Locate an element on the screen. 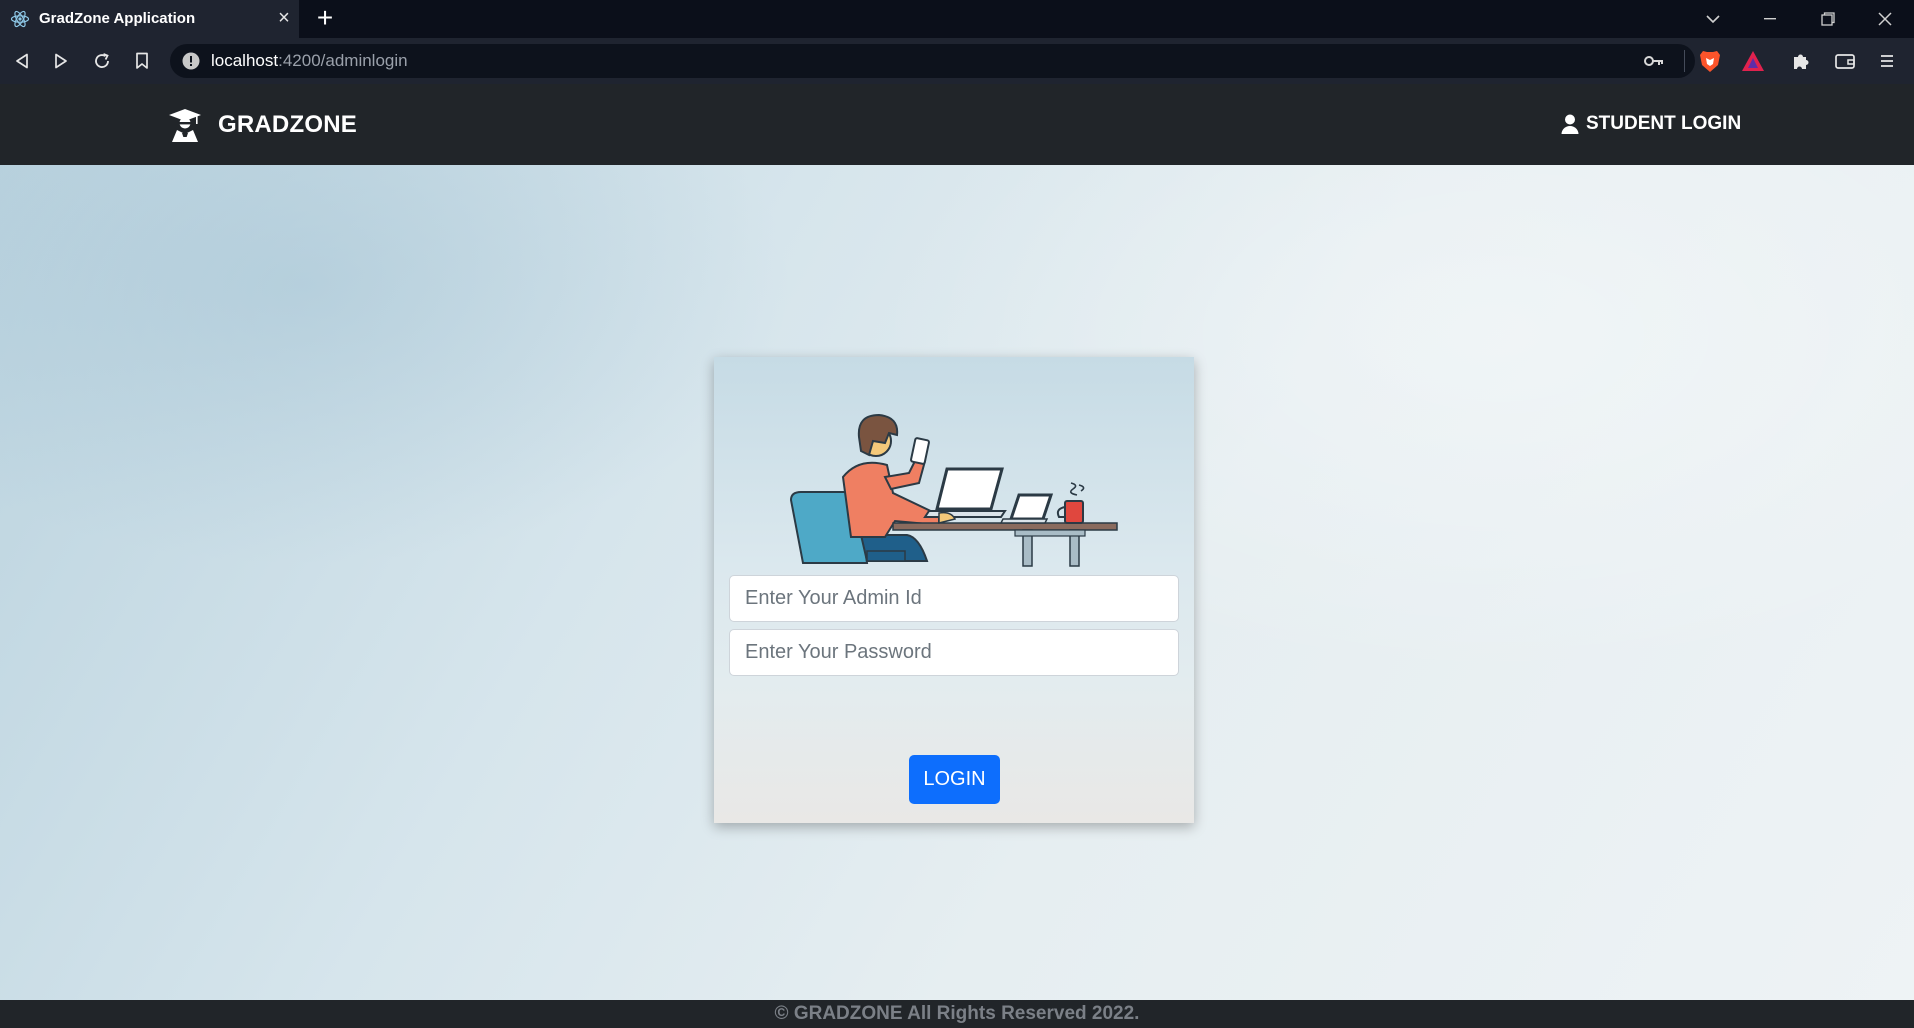 This screenshot has width=1914, height=1028. minimize-button is located at coordinates (1770, 19).